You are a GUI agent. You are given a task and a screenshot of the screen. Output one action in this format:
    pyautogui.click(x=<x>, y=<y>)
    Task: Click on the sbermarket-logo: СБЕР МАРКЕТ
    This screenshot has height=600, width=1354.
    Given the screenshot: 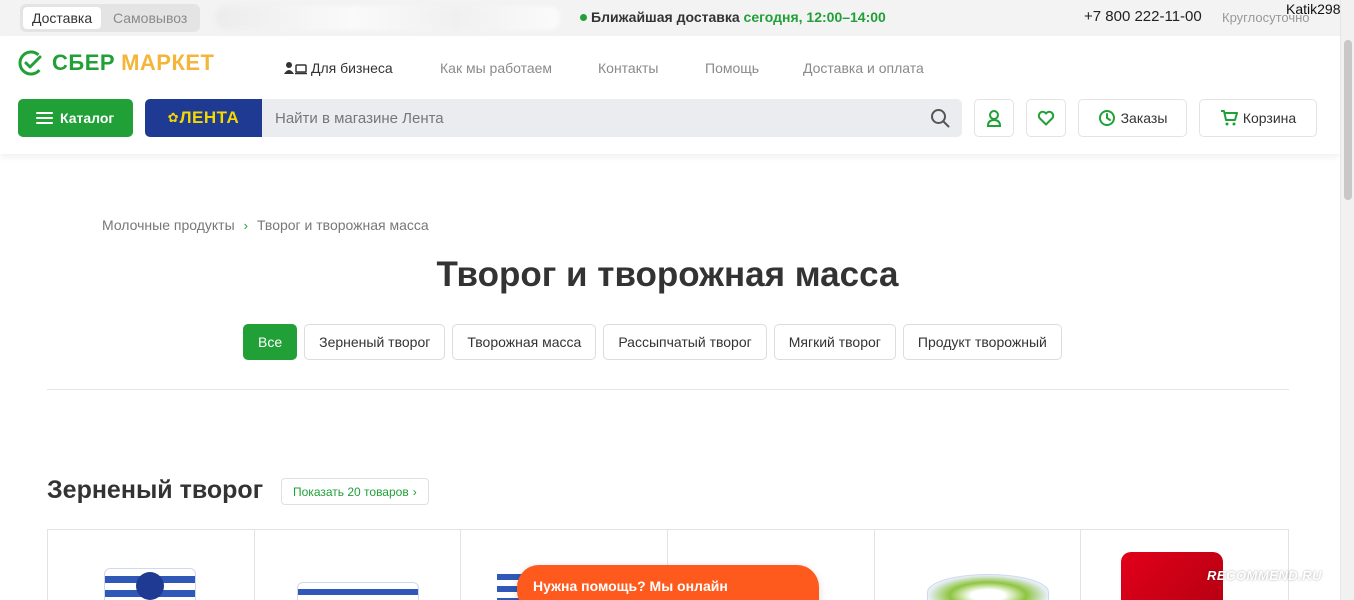 What is the action you would take?
    pyautogui.click(x=116, y=63)
    